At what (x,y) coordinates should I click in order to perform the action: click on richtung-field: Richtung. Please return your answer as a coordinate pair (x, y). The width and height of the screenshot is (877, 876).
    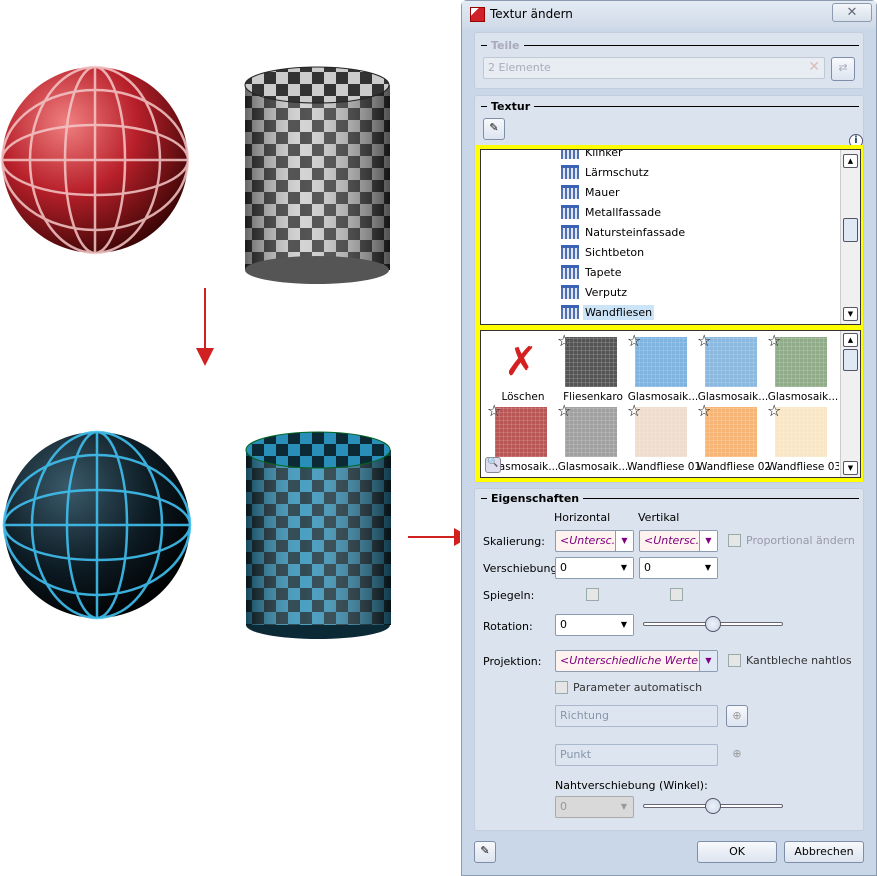
    Looking at the image, I should click on (636, 716).